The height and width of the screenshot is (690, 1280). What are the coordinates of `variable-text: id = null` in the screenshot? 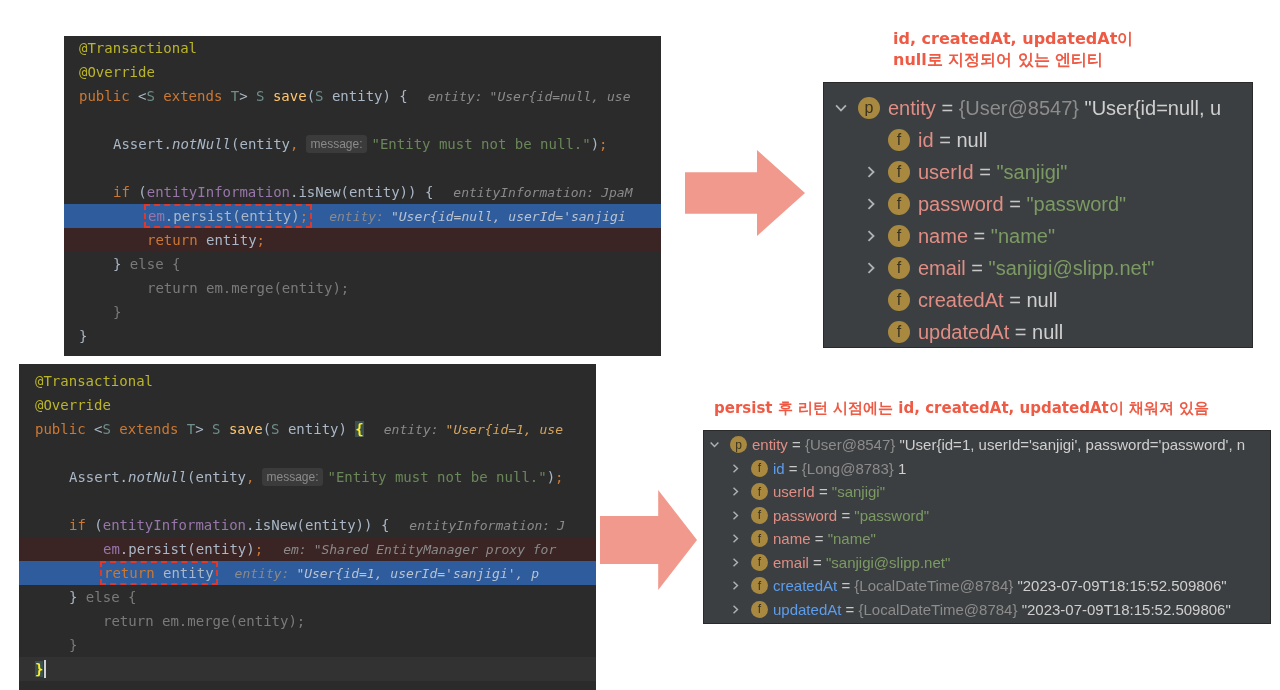 It's located at (953, 140).